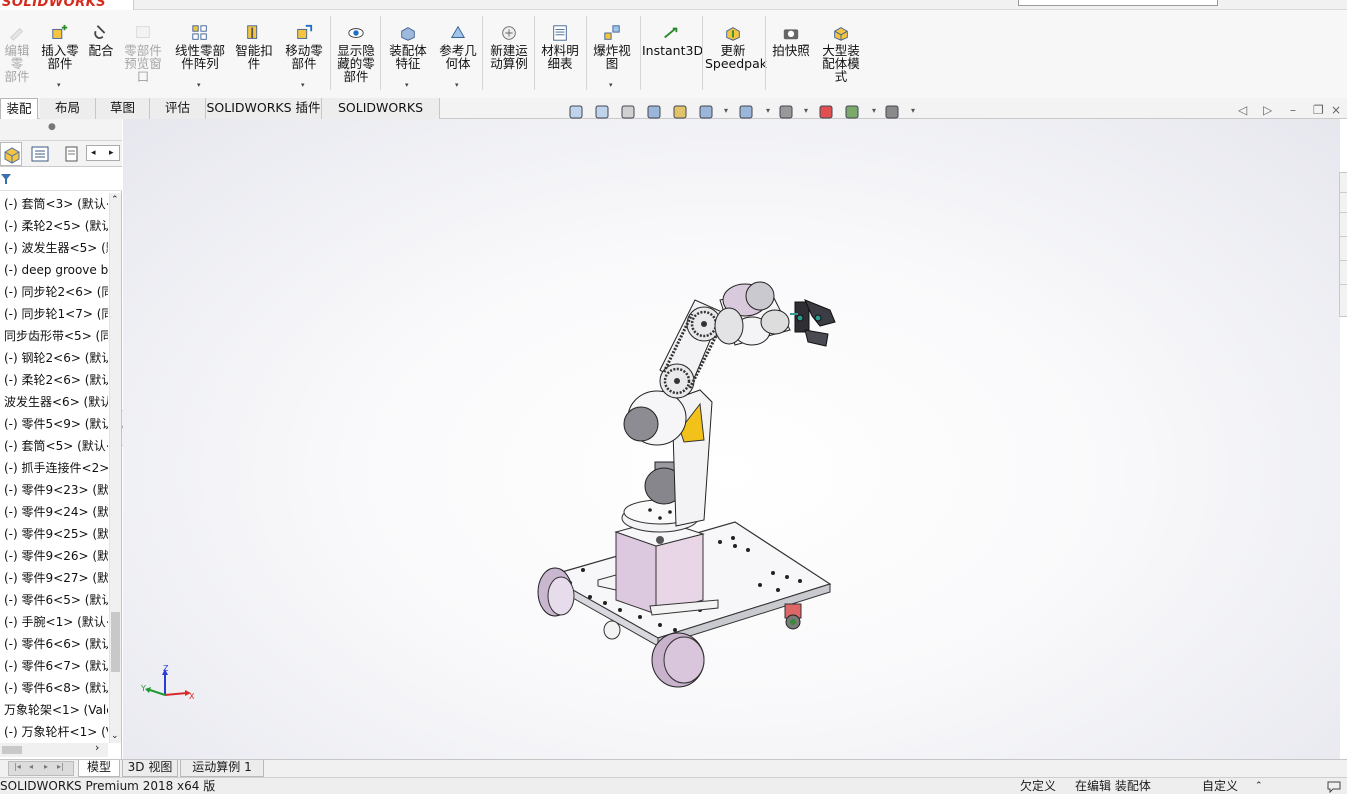  Describe the element at coordinates (60, 54) in the screenshot. I see `insert-component-button: 插入零 部件 ▾` at that location.